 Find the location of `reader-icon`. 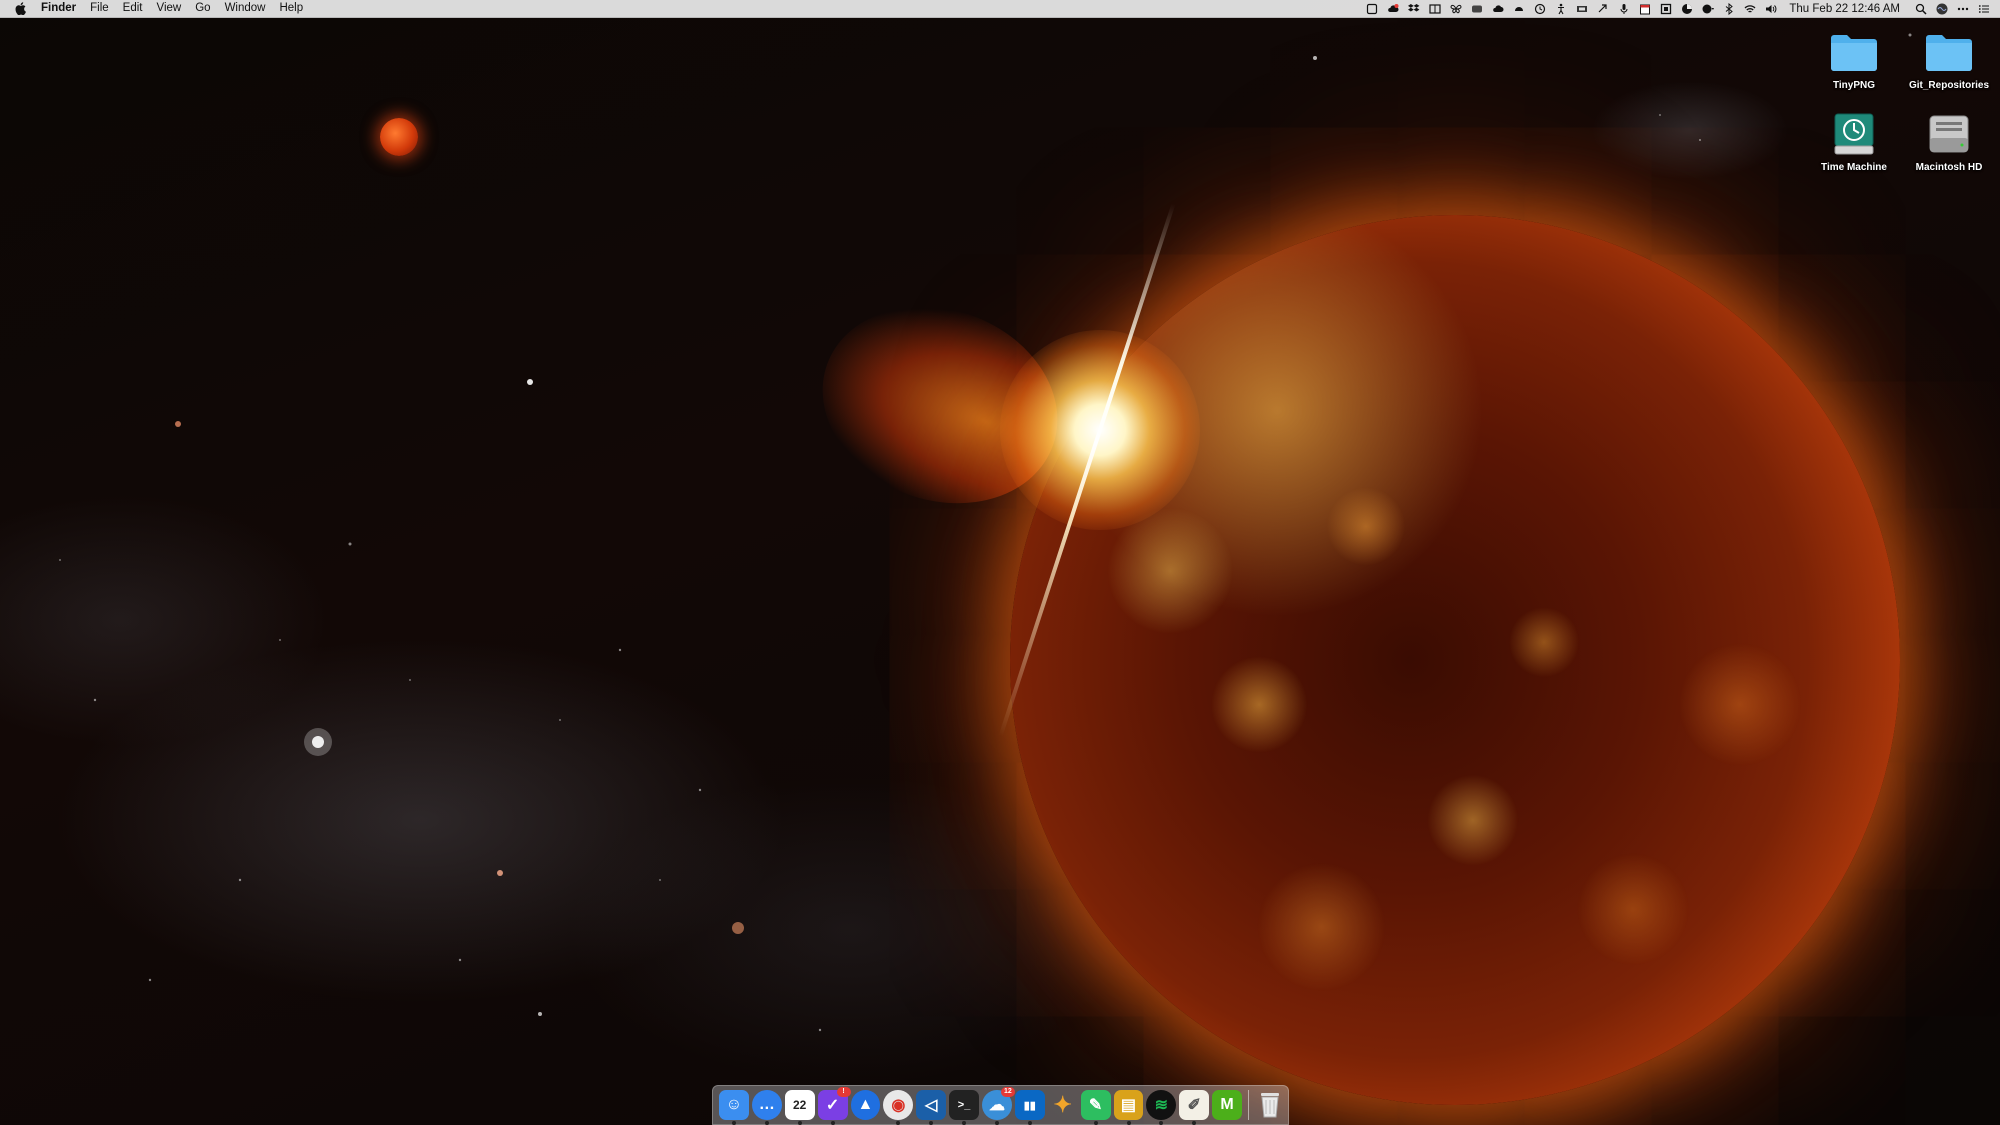

reader-icon is located at coordinates (1435, 9).